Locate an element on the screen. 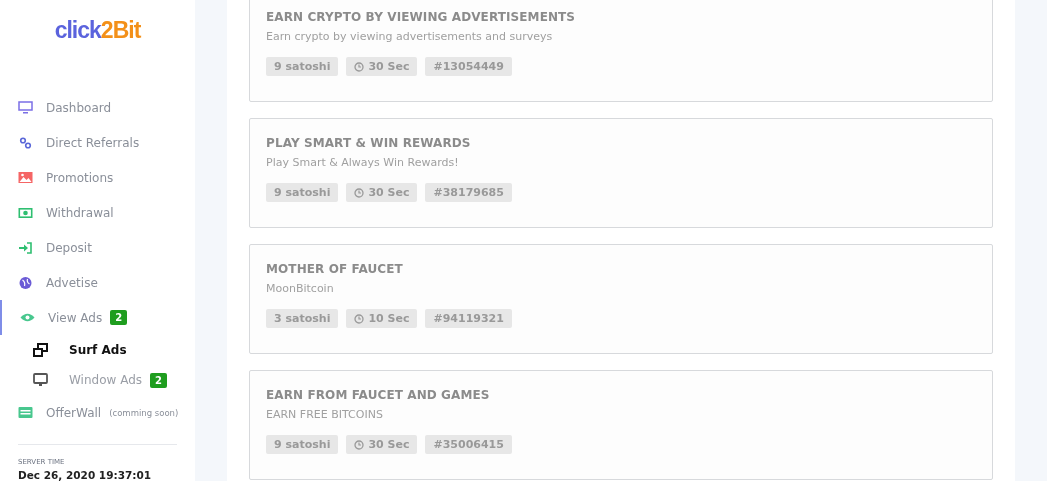  logo: click2Bit is located at coordinates (97, 30).